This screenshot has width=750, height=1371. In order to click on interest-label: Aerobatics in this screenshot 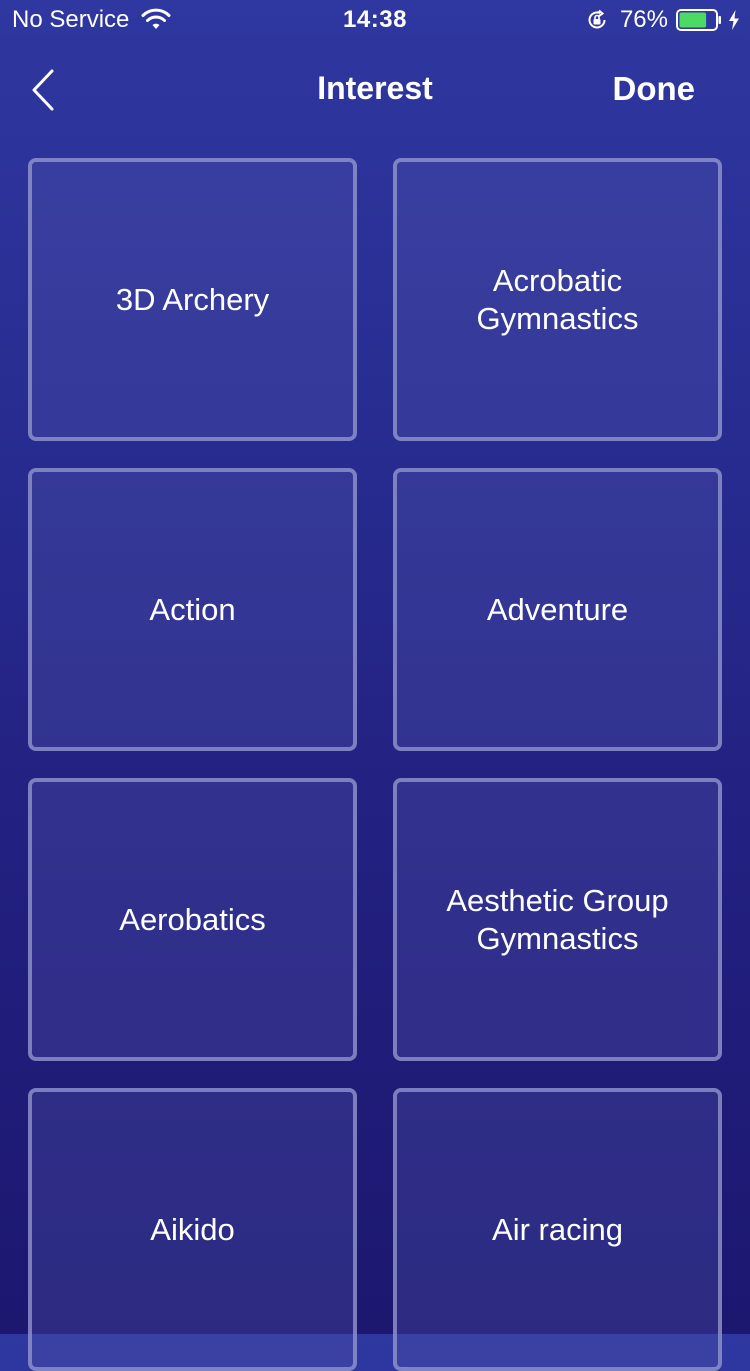, I will do `click(192, 919)`.